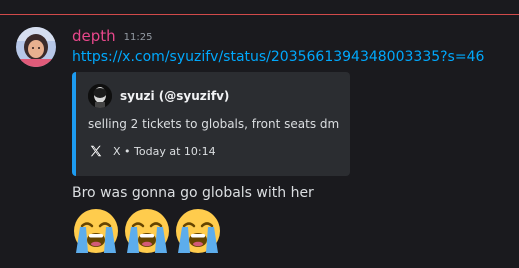 This screenshot has width=519, height=268. Describe the element at coordinates (193, 193) in the screenshot. I see `message-text: Bro was gonna go globals with her` at that location.